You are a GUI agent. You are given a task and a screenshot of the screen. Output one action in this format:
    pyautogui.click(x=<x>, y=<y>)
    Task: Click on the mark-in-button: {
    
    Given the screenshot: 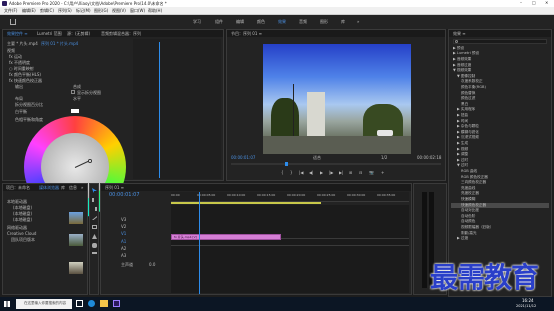 What is the action you would take?
    pyautogui.click(x=282, y=173)
    